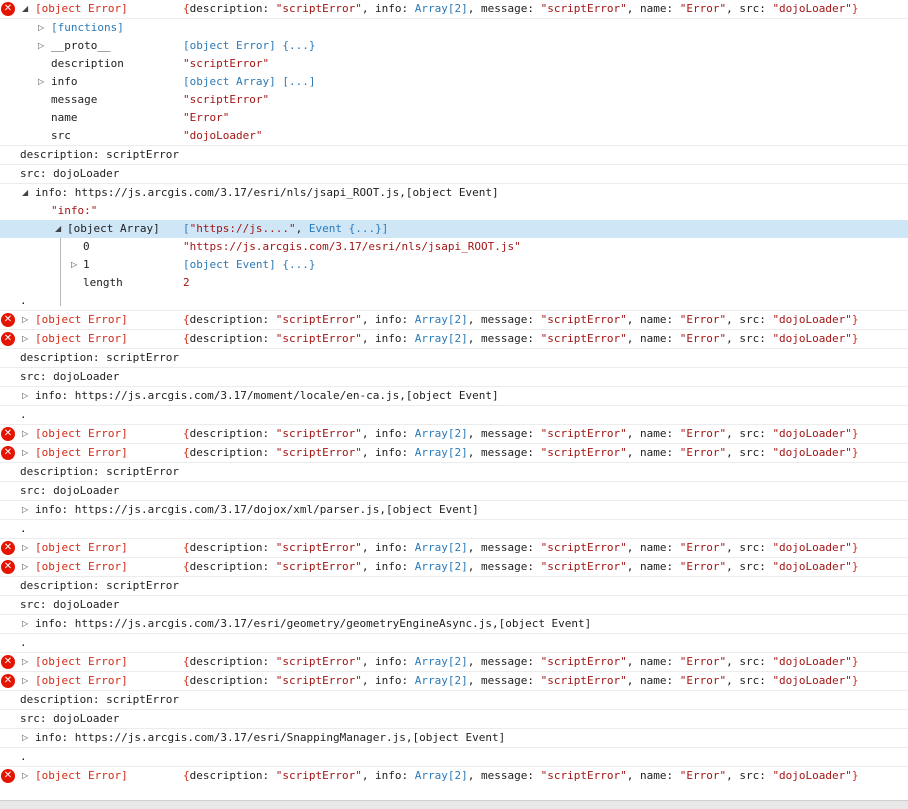 The height and width of the screenshot is (809, 908). I want to click on array-label: [object Array], so click(113, 228).